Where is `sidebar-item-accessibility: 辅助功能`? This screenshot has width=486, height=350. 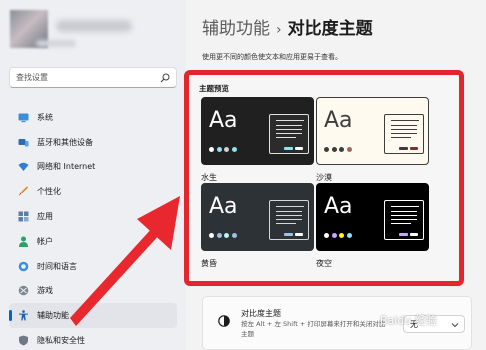
sidebar-item-accessibility: 辅助功能 is located at coordinates (93, 316).